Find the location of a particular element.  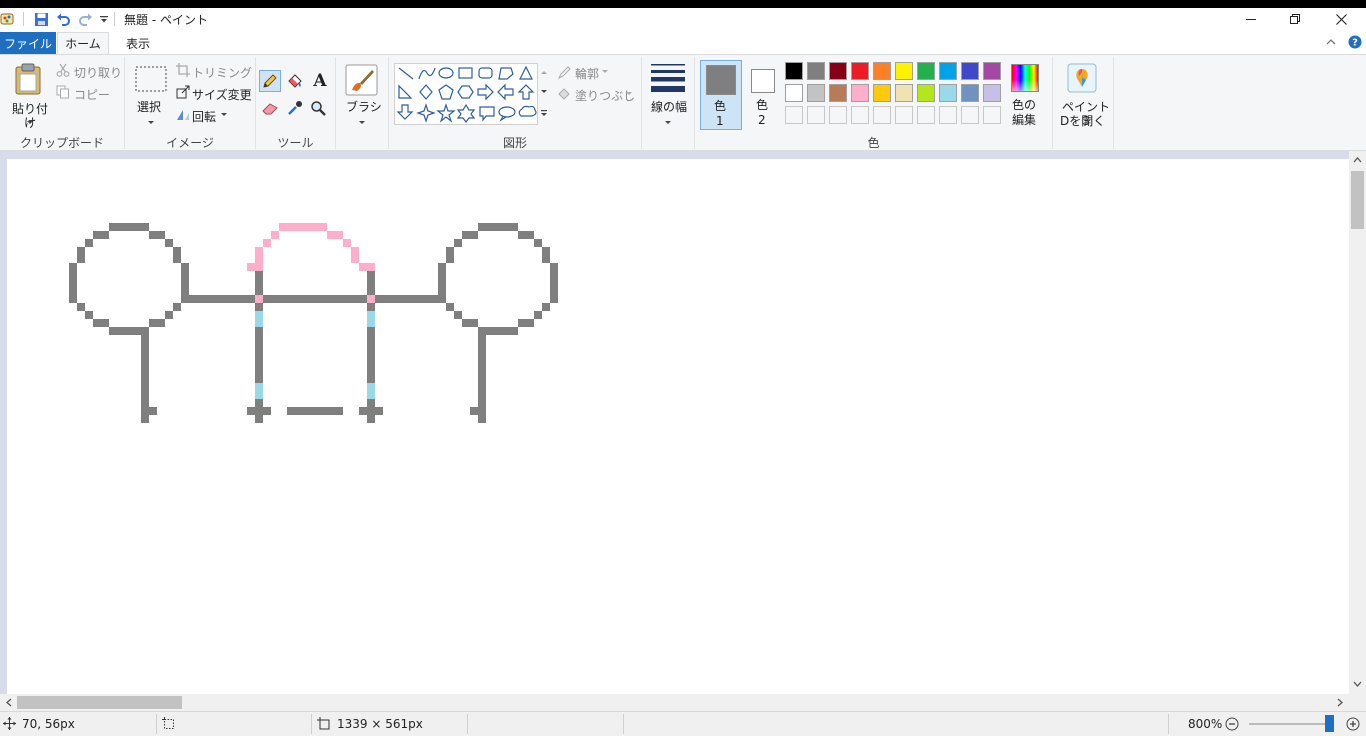

rounded-callout-shape-icon is located at coordinates (487, 114).